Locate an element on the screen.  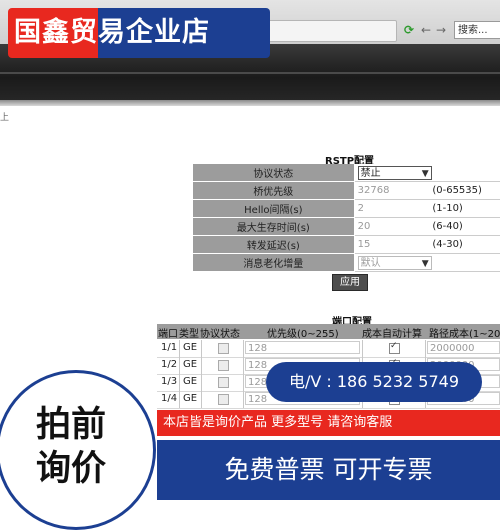
table-row: 1/1 GE 128 2000000 is located at coordinates (328, 349).